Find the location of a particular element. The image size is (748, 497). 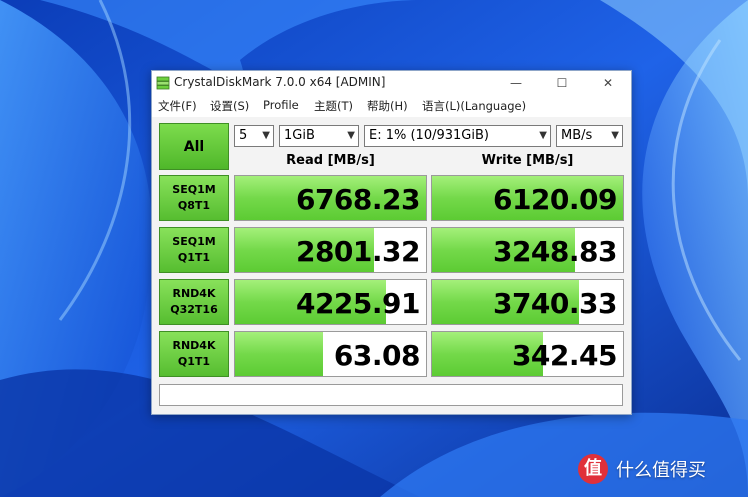

close-button: ✕ is located at coordinates (608, 83).